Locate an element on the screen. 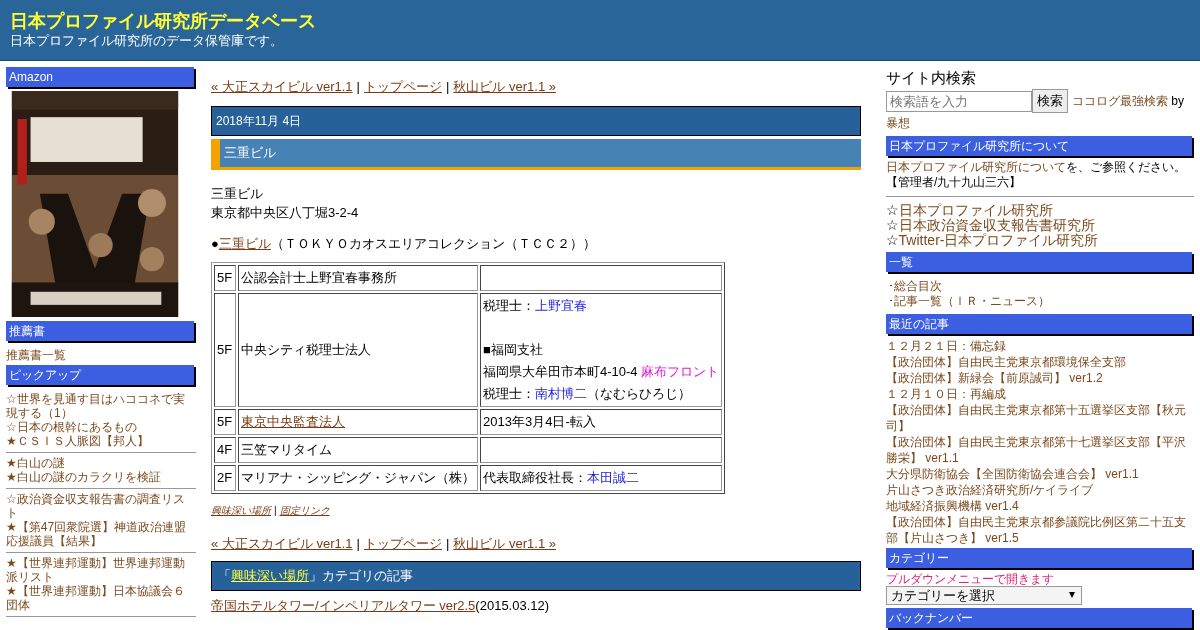 The image size is (1200, 630). section-header: バックナンバー is located at coordinates (1039, 618).